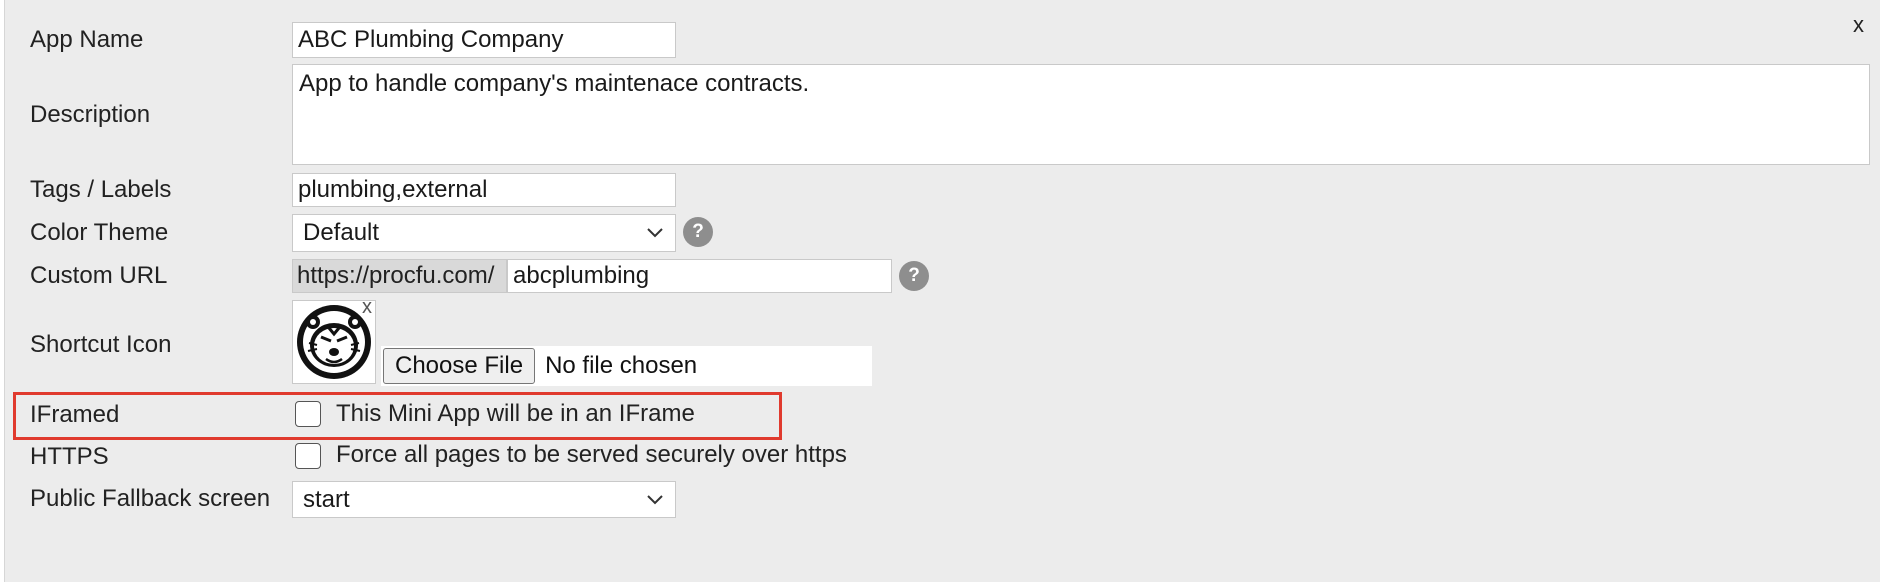 The height and width of the screenshot is (582, 1880). What do you see at coordinates (308, 414) in the screenshot?
I see `iframed-checkbox` at bounding box center [308, 414].